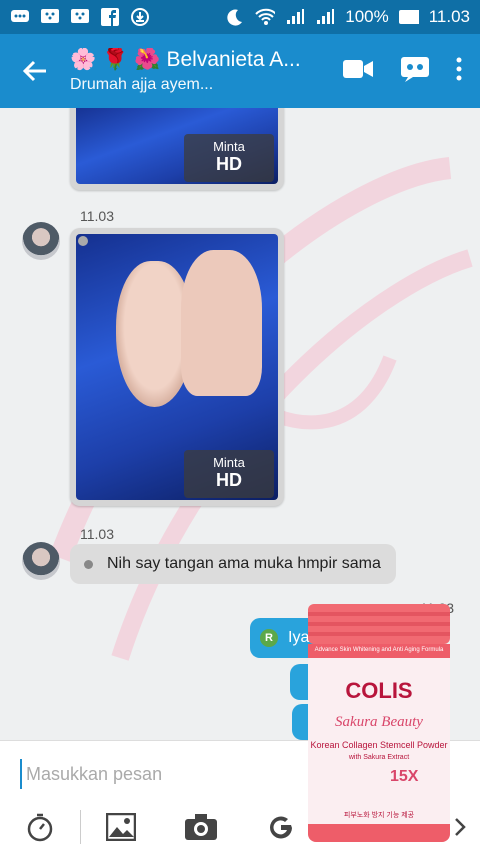 Image resolution: width=480 pixels, height=854 pixels. What do you see at coordinates (460, 827) in the screenshot?
I see `chevron-right-icon` at bounding box center [460, 827].